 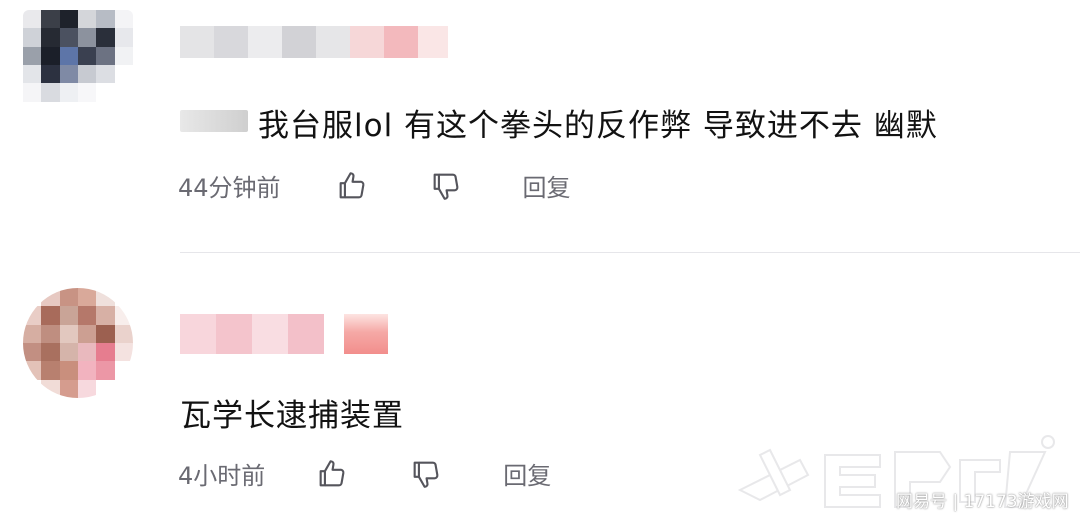 I want to click on reply-to-blurred, so click(x=214, y=121).